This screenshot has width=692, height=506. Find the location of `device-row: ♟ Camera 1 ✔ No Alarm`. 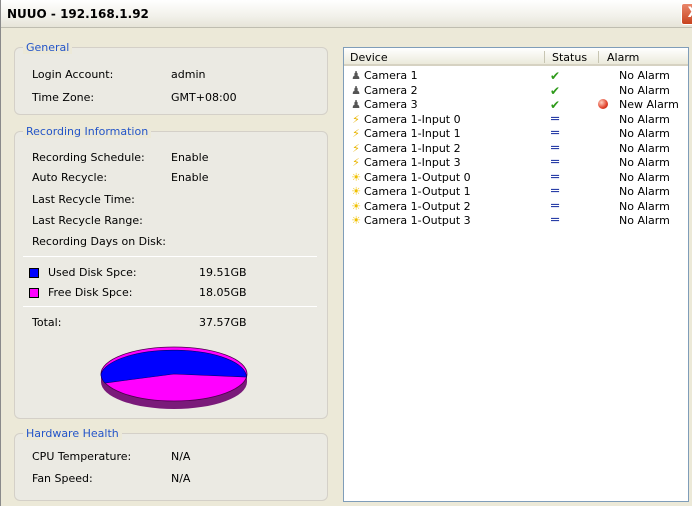

device-row: ♟ Camera 1 ✔ No Alarm is located at coordinates (516, 76).